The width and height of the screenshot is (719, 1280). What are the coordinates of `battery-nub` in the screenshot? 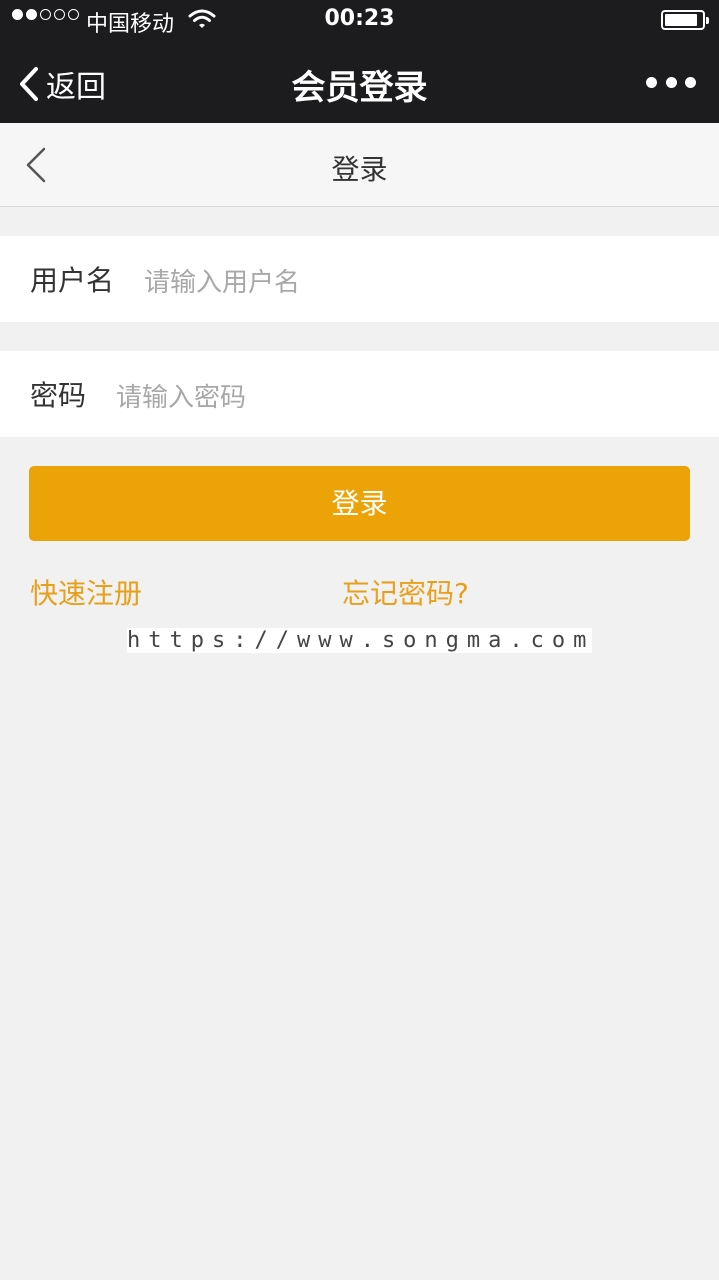 It's located at (707, 20).